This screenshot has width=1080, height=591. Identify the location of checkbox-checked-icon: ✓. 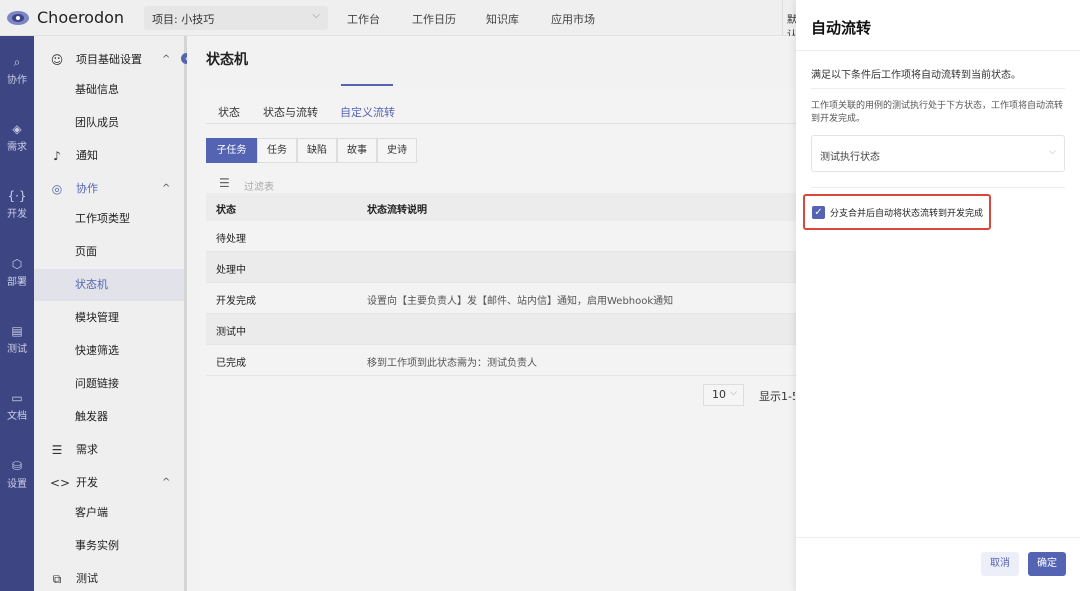
(818, 212).